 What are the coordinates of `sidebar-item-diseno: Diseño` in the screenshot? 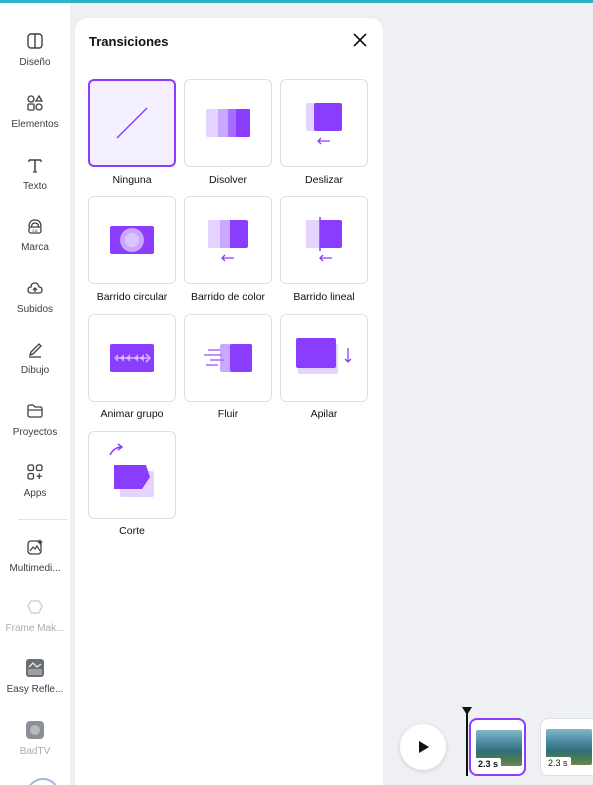 It's located at (35, 55).